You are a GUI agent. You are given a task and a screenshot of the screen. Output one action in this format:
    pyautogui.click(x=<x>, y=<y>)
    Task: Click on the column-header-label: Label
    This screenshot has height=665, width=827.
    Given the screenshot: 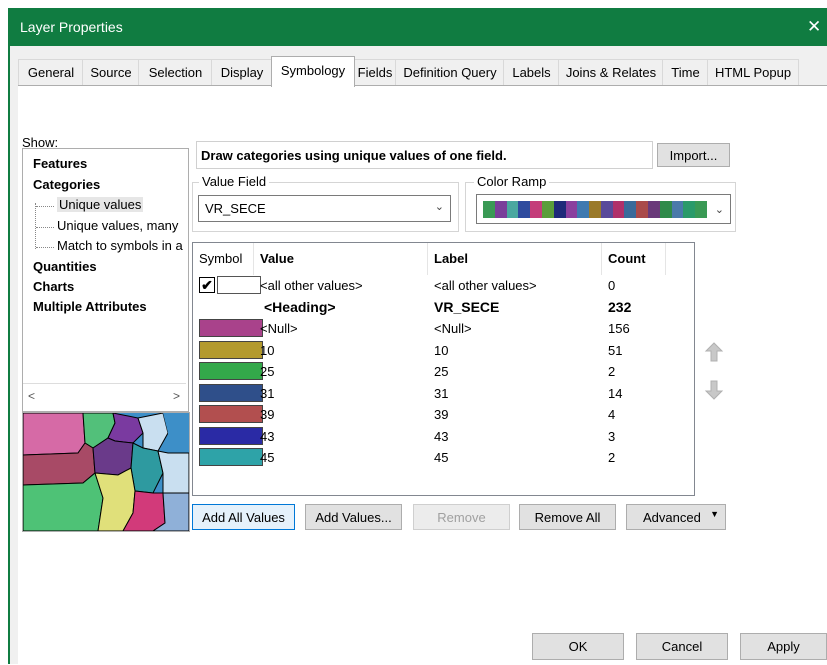 What is the action you would take?
    pyautogui.click(x=515, y=259)
    